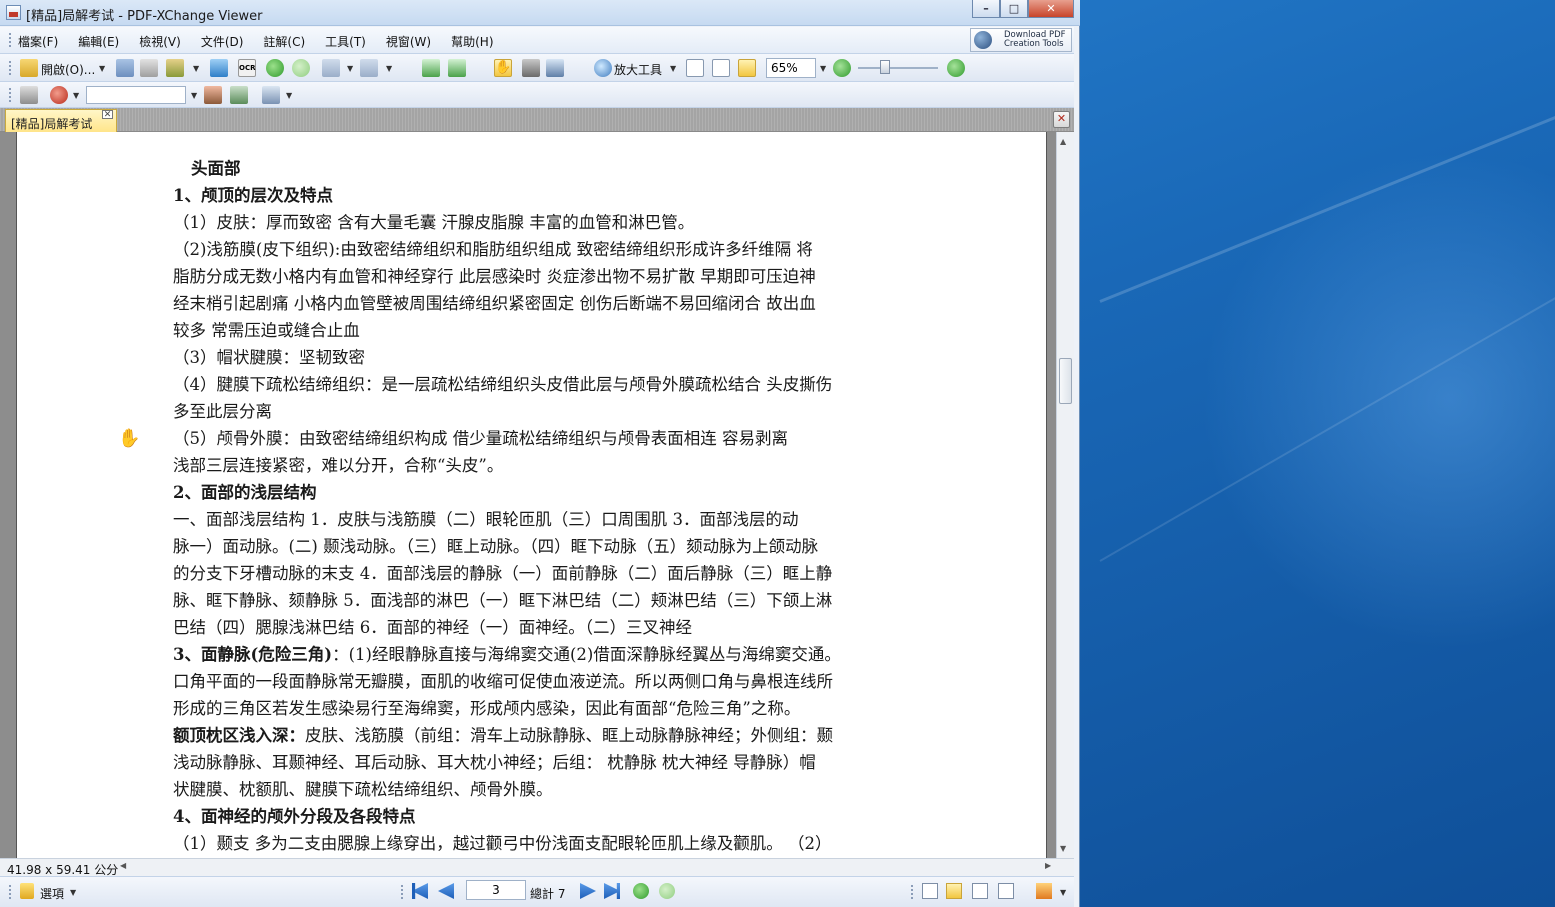 The height and width of the screenshot is (907, 1555). What do you see at coordinates (73, 892) in the screenshot?
I see `options-dropdown-icon: ▼` at bounding box center [73, 892].